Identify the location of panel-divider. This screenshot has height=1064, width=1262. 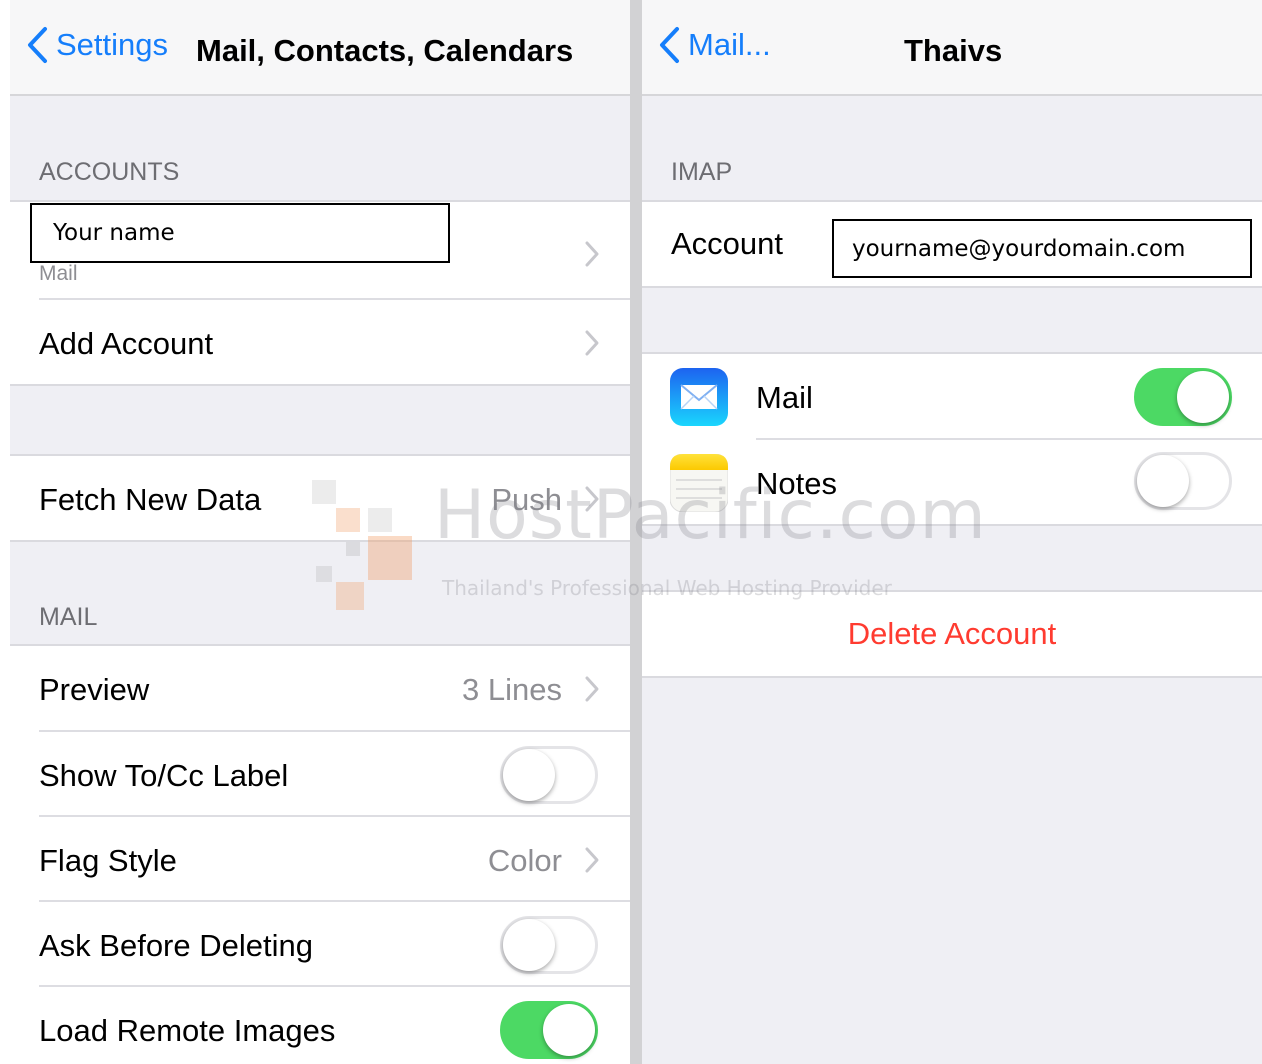
(636, 532).